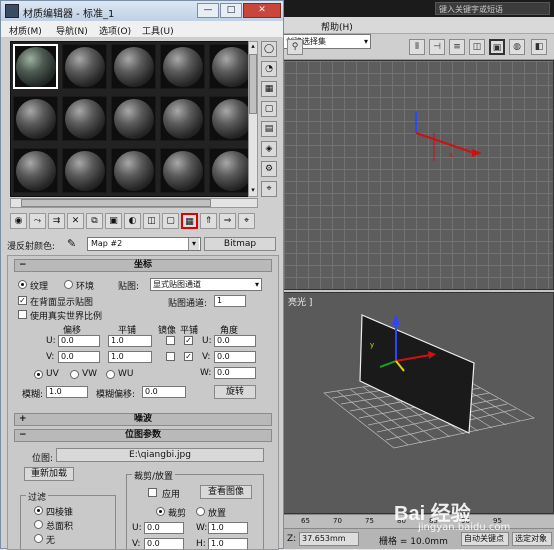 The height and width of the screenshot is (550, 554). Describe the element at coordinates (144, 244) in the screenshot. I see `map-name-input: Map #2 ▾` at that location.